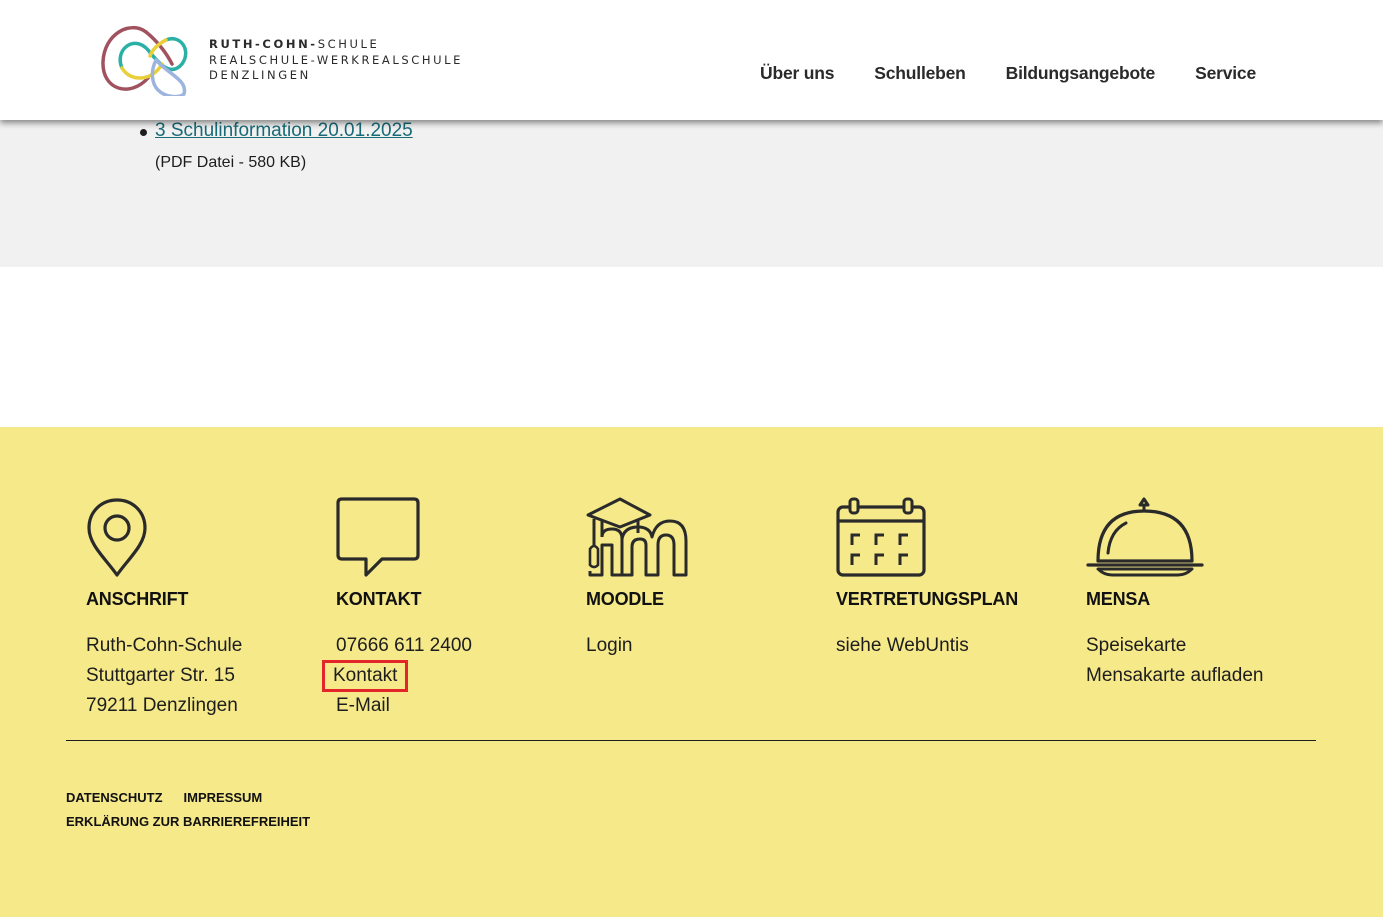  Describe the element at coordinates (1201, 537) in the screenshot. I see `cloche-icon` at that location.